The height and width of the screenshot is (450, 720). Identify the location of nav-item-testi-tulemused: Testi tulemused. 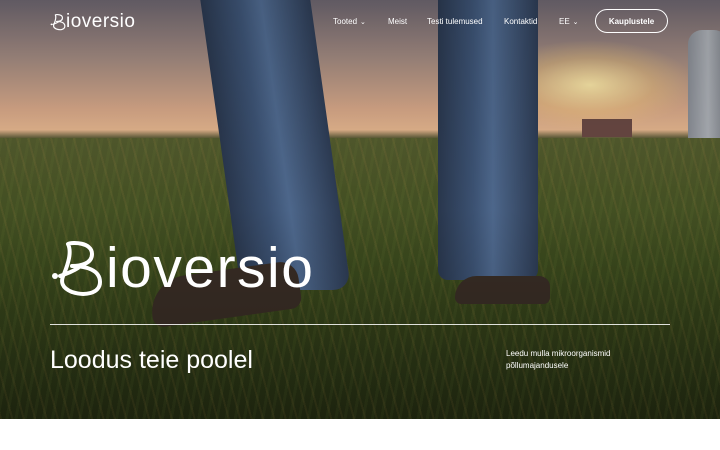
(455, 22).